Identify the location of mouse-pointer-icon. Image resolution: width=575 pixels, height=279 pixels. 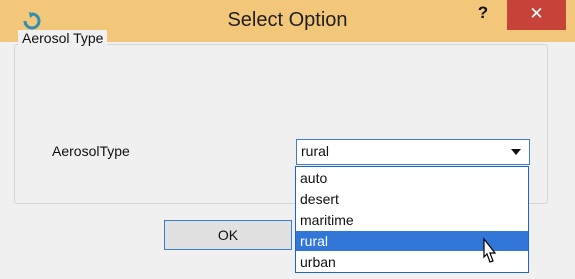
(490, 250).